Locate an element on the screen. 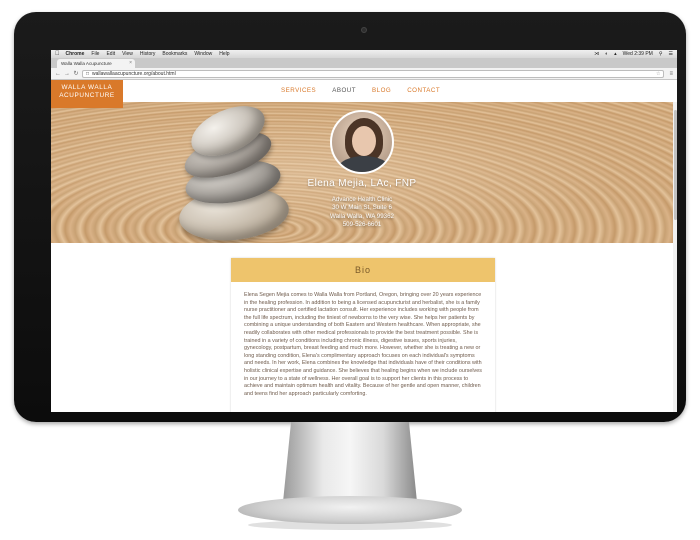 This screenshot has height=540, width=700. bio-heading: Bio is located at coordinates (363, 270).